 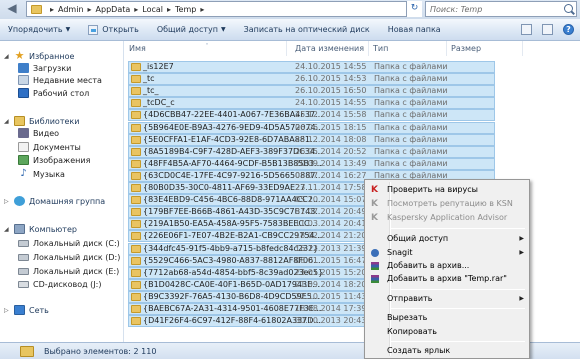 What do you see at coordinates (100, 351) in the screenshot?
I see `selection-count: Выбрано элементов: 2 110` at bounding box center [100, 351].